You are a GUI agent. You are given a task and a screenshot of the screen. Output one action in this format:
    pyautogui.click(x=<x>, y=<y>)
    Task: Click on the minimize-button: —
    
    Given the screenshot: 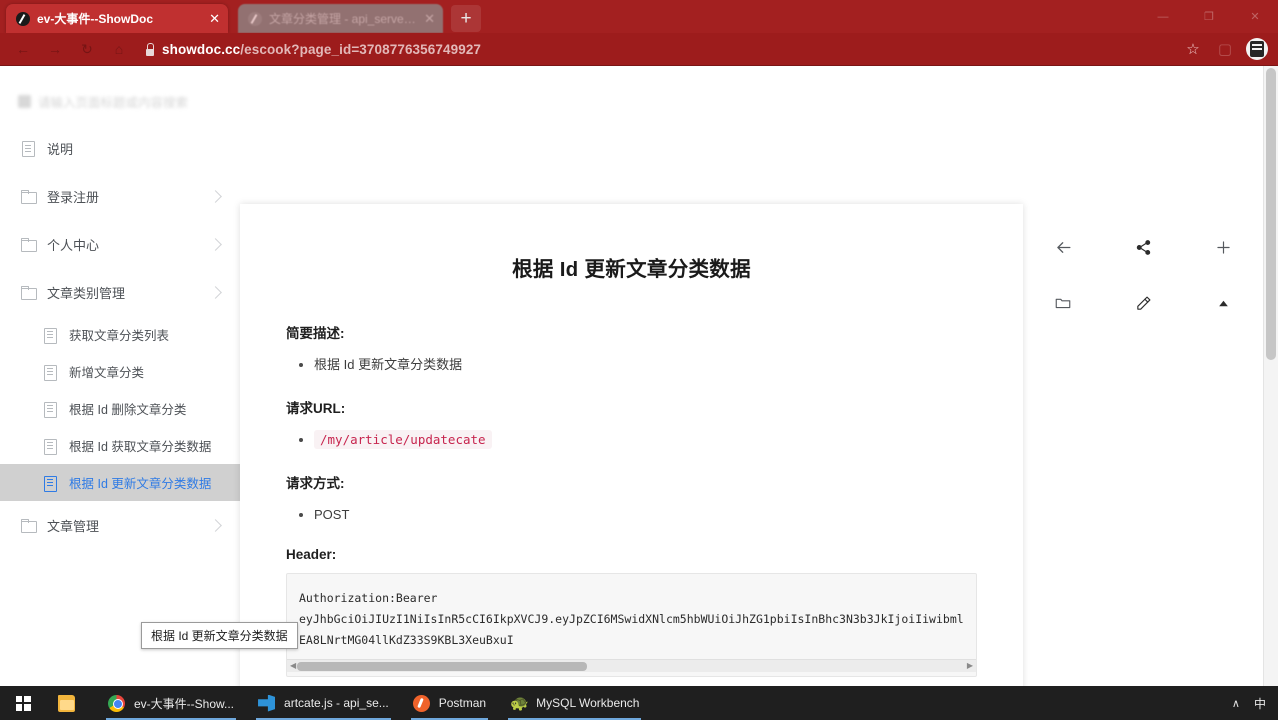 What is the action you would take?
    pyautogui.click(x=1163, y=16)
    